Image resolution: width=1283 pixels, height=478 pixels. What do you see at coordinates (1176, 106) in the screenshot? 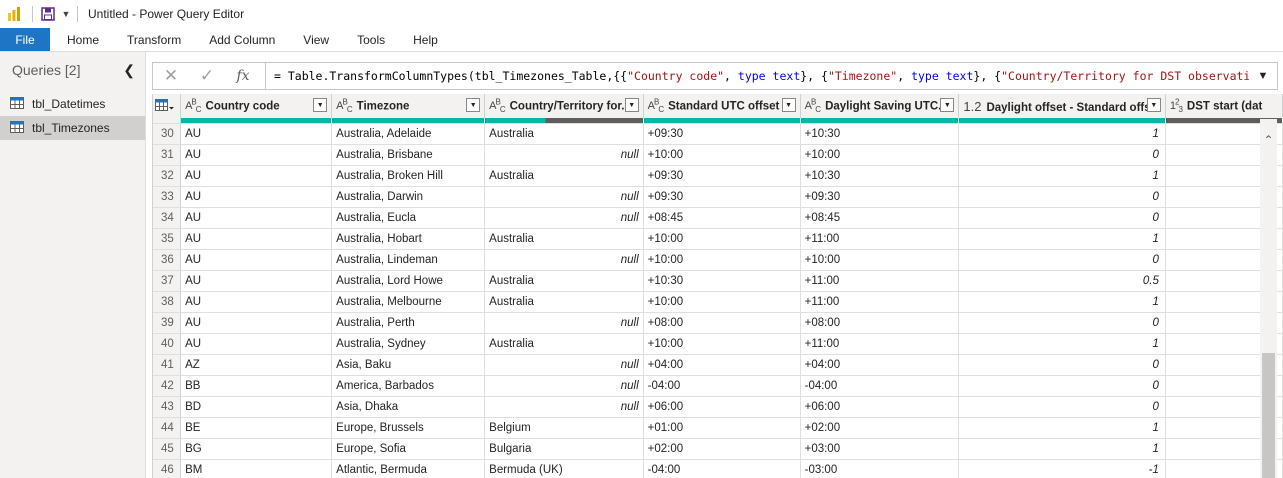
I see `column-type-icon: 123` at bounding box center [1176, 106].